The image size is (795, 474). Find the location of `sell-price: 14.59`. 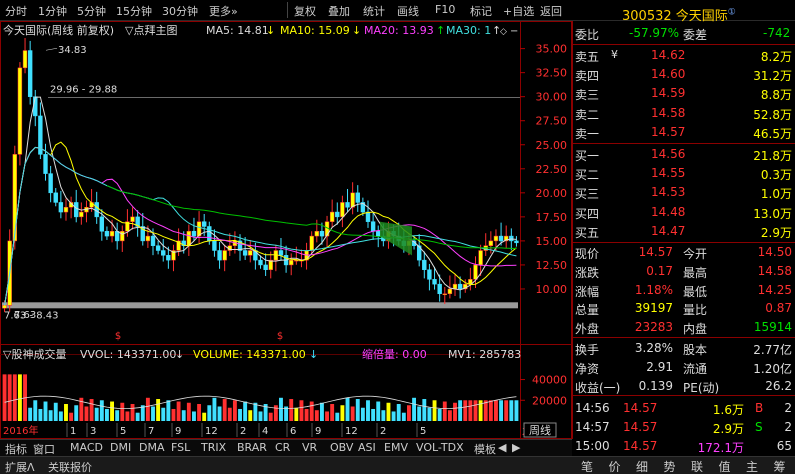

sell-price: 14.59 is located at coordinates (668, 93).